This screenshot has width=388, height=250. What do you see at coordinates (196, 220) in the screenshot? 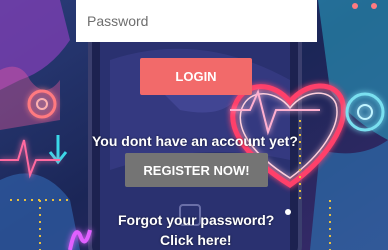
I see `forgot-password-text: Forgot your password?` at bounding box center [196, 220].